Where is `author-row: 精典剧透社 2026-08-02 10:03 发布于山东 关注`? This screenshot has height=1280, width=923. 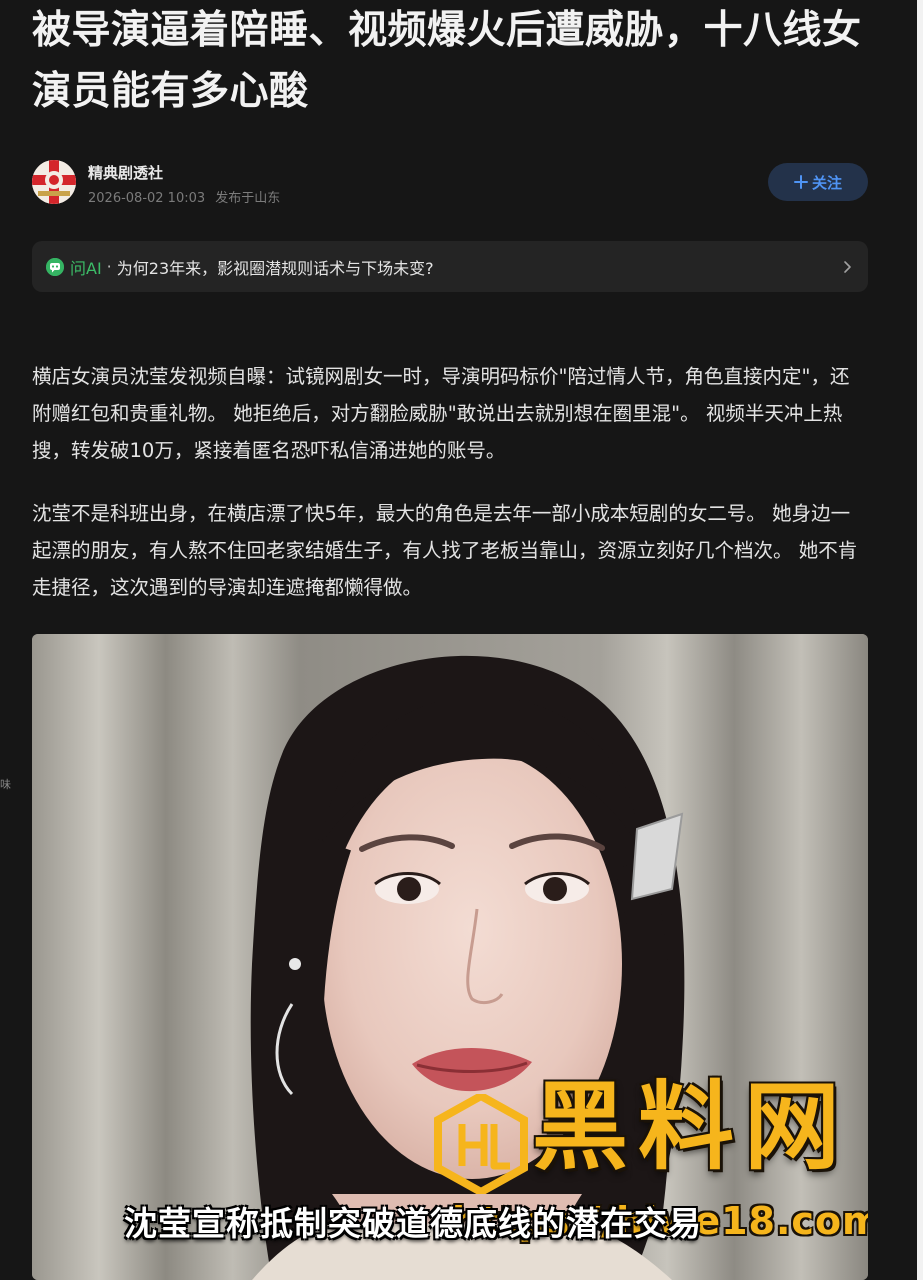
author-row: 精典剧透社 2026-08-02 10:03 发布于山东 关注 is located at coordinates (450, 182).